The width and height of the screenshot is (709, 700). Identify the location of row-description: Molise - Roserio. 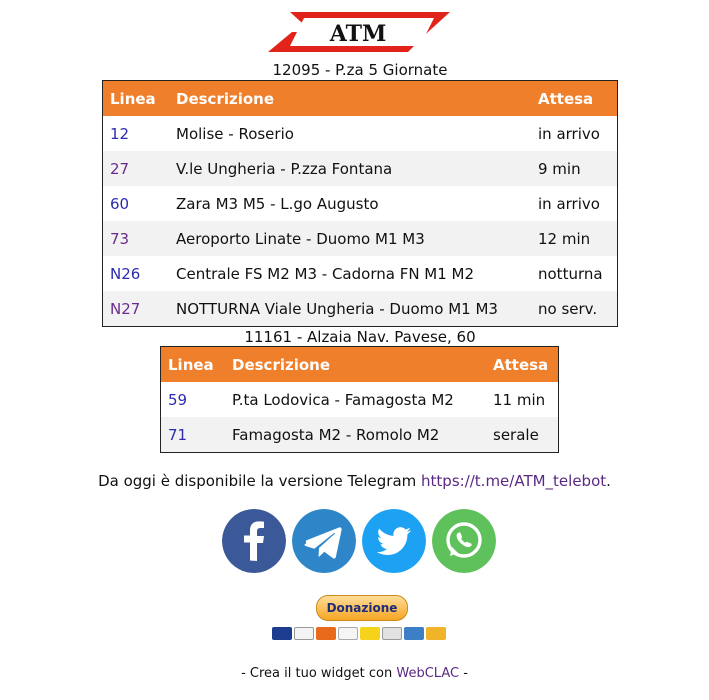
(235, 133).